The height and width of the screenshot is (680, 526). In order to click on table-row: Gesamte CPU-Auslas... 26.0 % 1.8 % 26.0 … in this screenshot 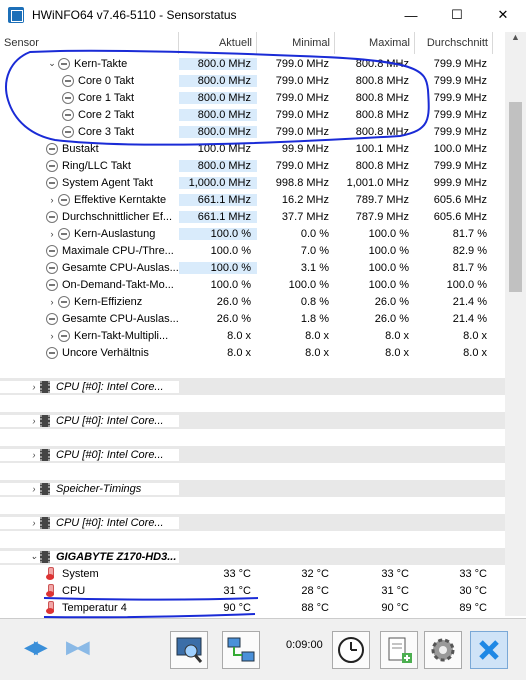, I will do `click(252, 318)`.